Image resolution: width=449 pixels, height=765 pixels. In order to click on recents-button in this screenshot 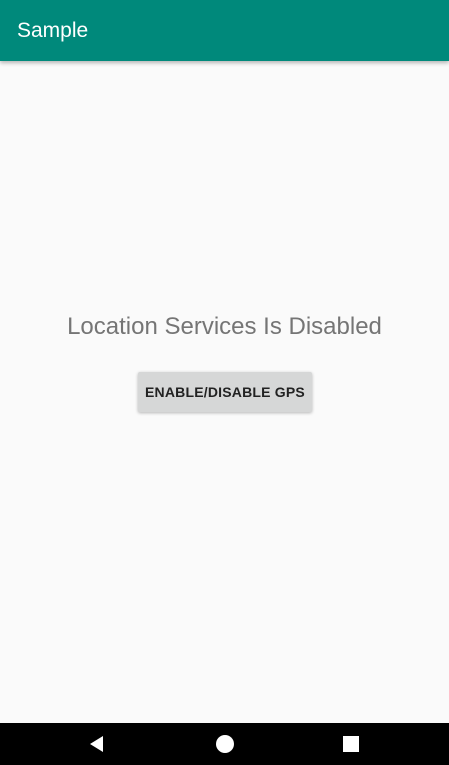, I will do `click(351, 744)`.